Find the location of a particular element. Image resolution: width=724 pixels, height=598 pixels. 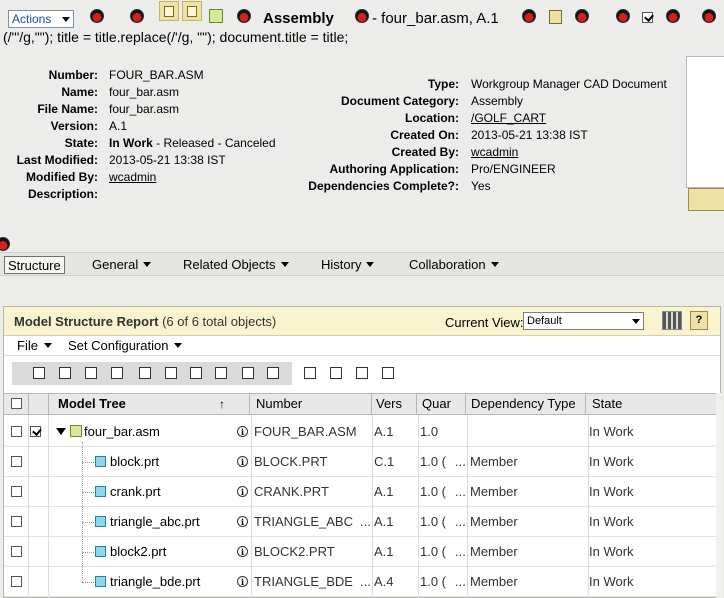

refresh-icon is located at coordinates (310, 373).